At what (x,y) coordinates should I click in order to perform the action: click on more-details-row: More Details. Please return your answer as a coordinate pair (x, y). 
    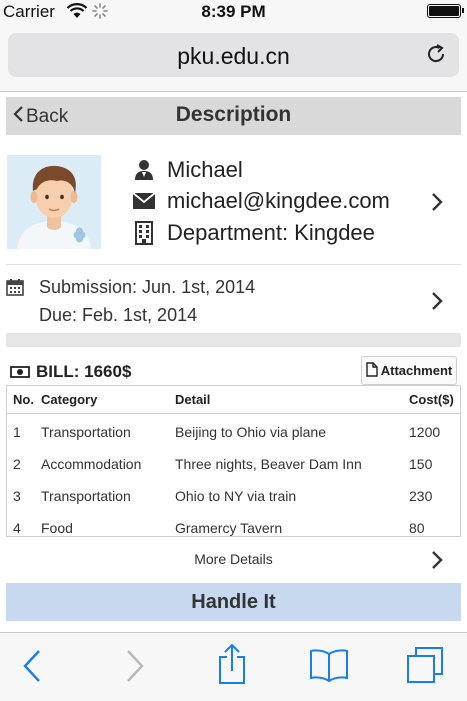
    Looking at the image, I should click on (233, 560).